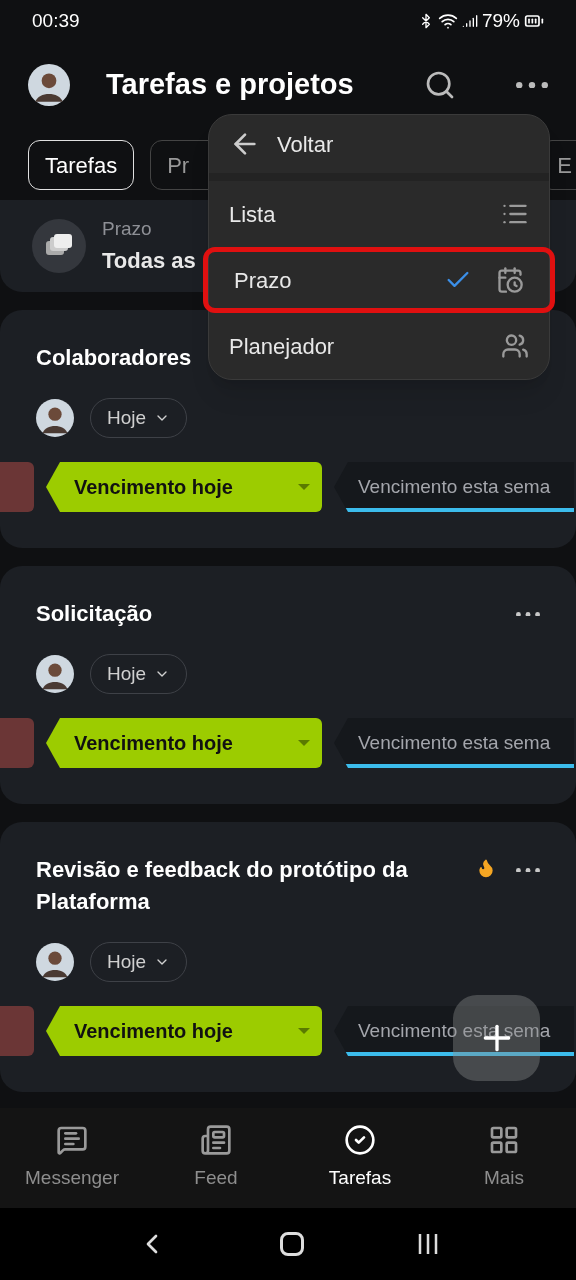 The width and height of the screenshot is (576, 1280). I want to click on back-menu-item: Voltar, so click(379, 148).